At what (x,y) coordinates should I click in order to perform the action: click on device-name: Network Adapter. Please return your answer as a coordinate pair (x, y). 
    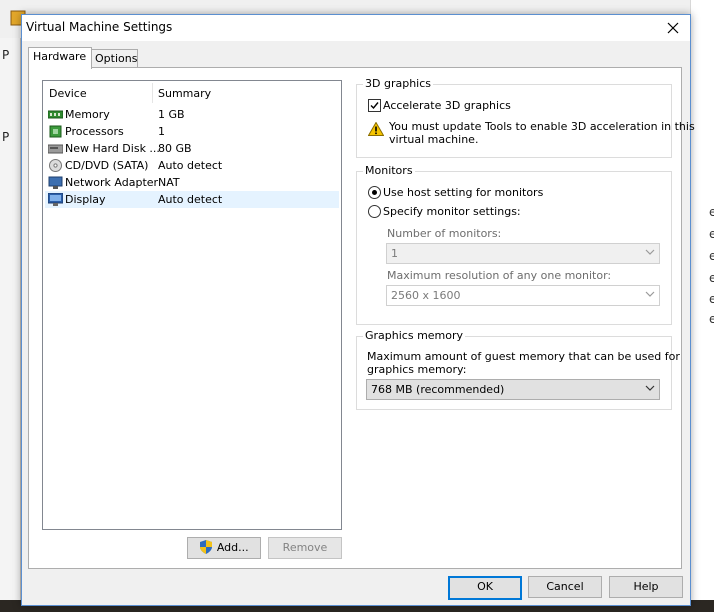
    Looking at the image, I should click on (112, 182).